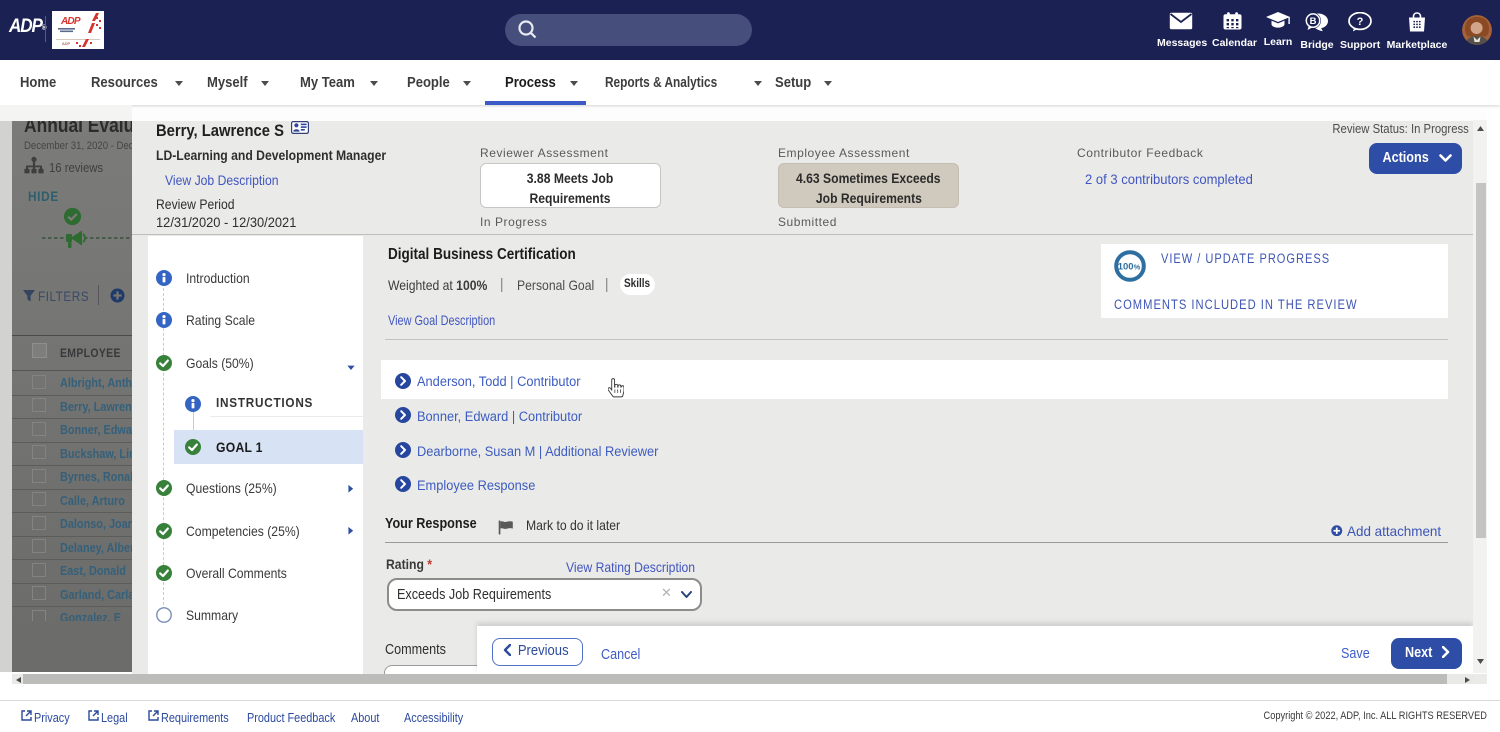  What do you see at coordinates (1313, 21) in the screenshot?
I see `svg-text: B` at bounding box center [1313, 21].